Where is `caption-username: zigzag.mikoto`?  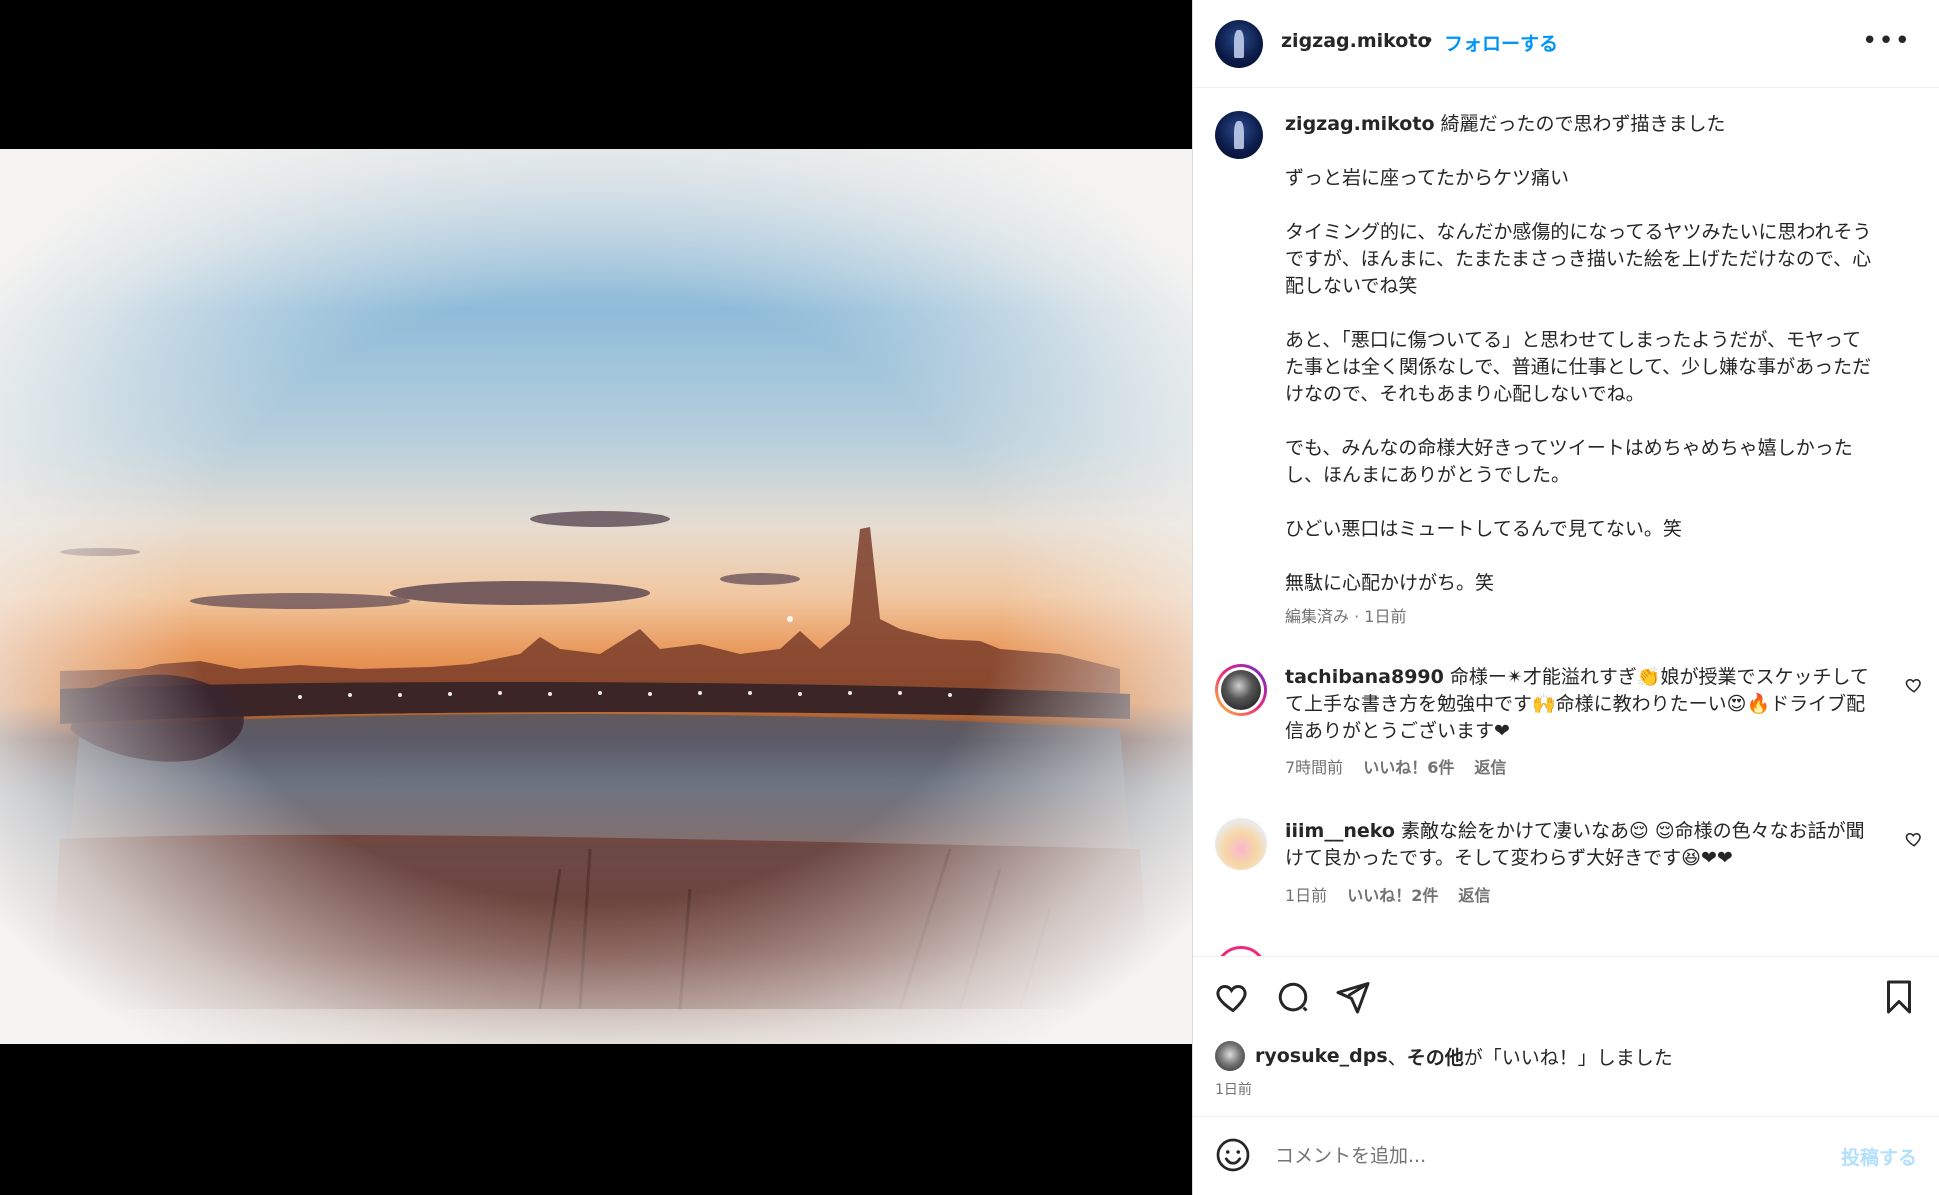
caption-username: zigzag.mikoto is located at coordinates (1360, 124).